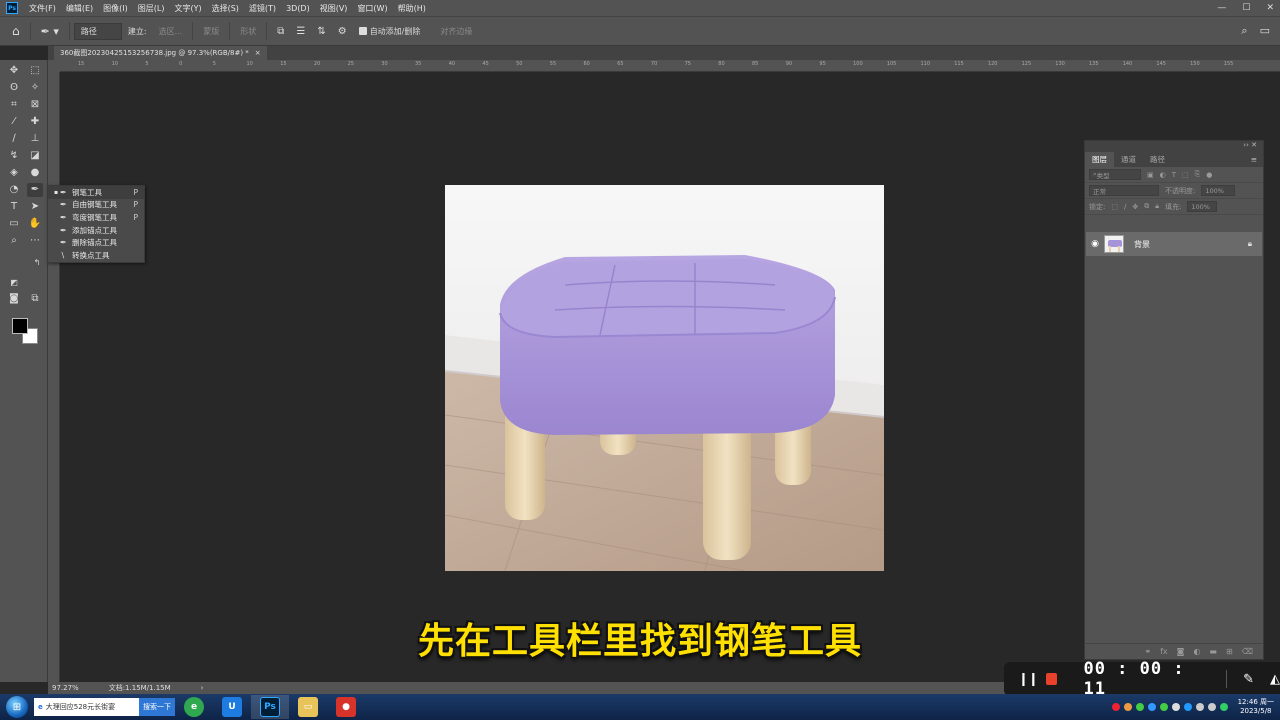  I want to click on more-tools-icon: ⋯, so click(35, 241).